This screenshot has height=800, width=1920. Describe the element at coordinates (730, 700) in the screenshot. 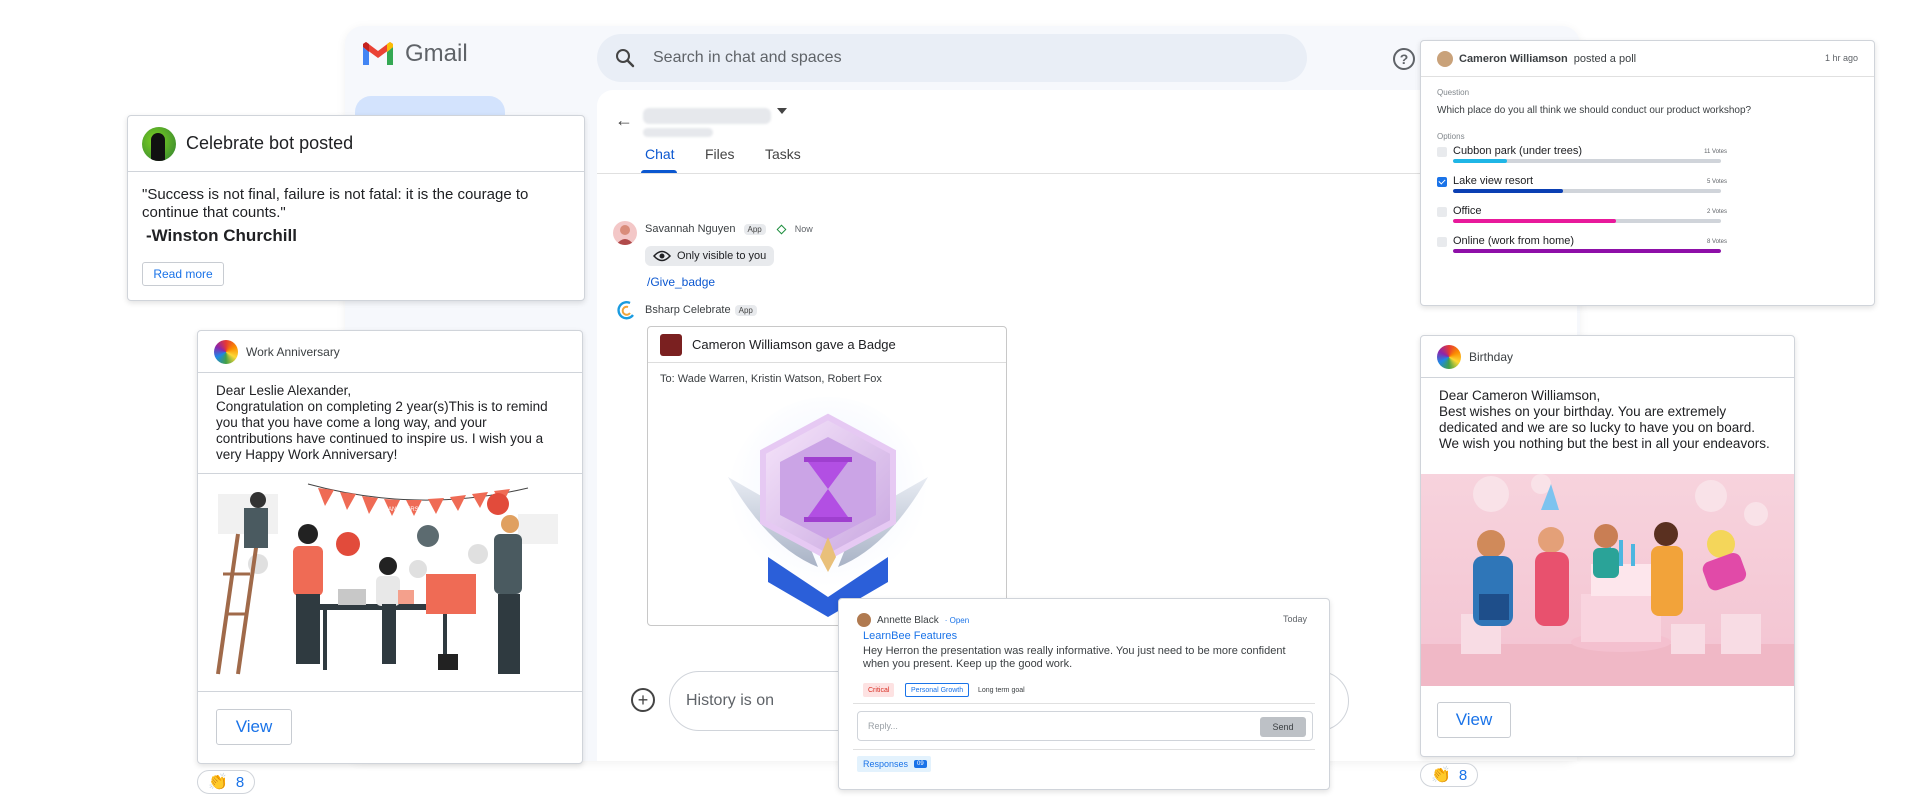

I see `composer-placeholder: History is on` at that location.